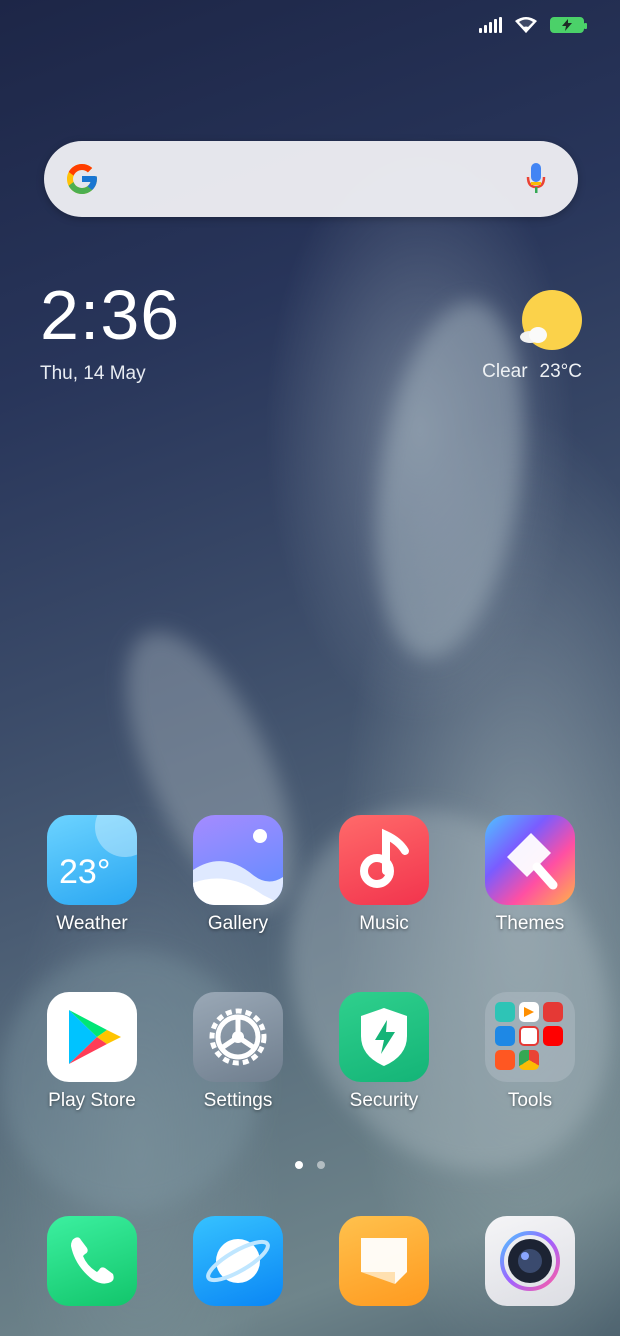  What do you see at coordinates (530, 923) in the screenshot?
I see `app-label: Themes` at bounding box center [530, 923].